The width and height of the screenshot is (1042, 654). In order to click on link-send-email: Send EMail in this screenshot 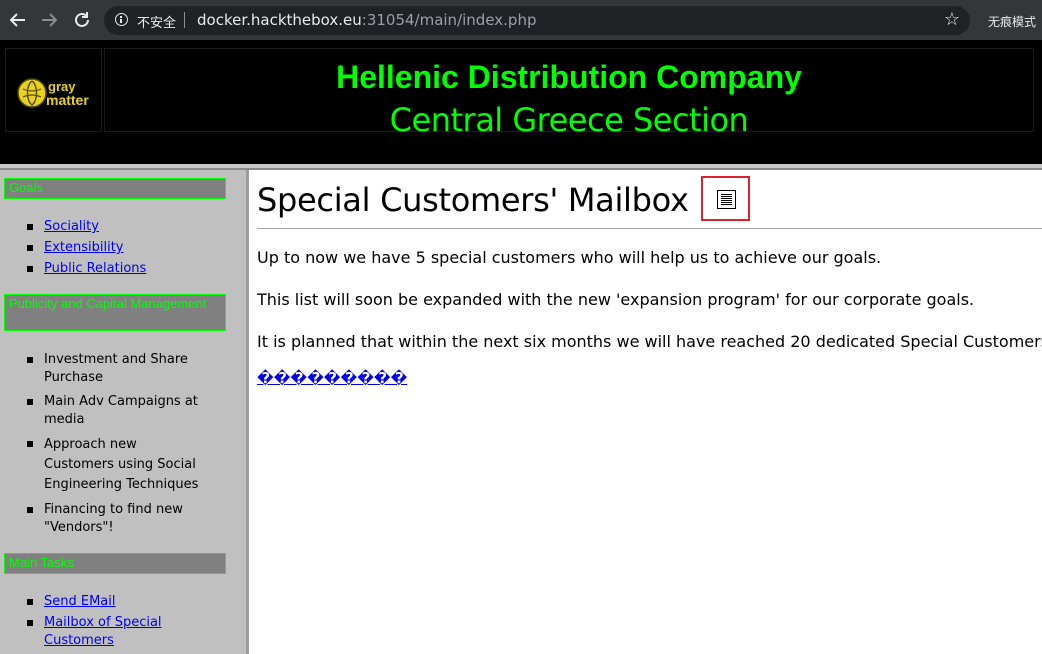, I will do `click(80, 601)`.